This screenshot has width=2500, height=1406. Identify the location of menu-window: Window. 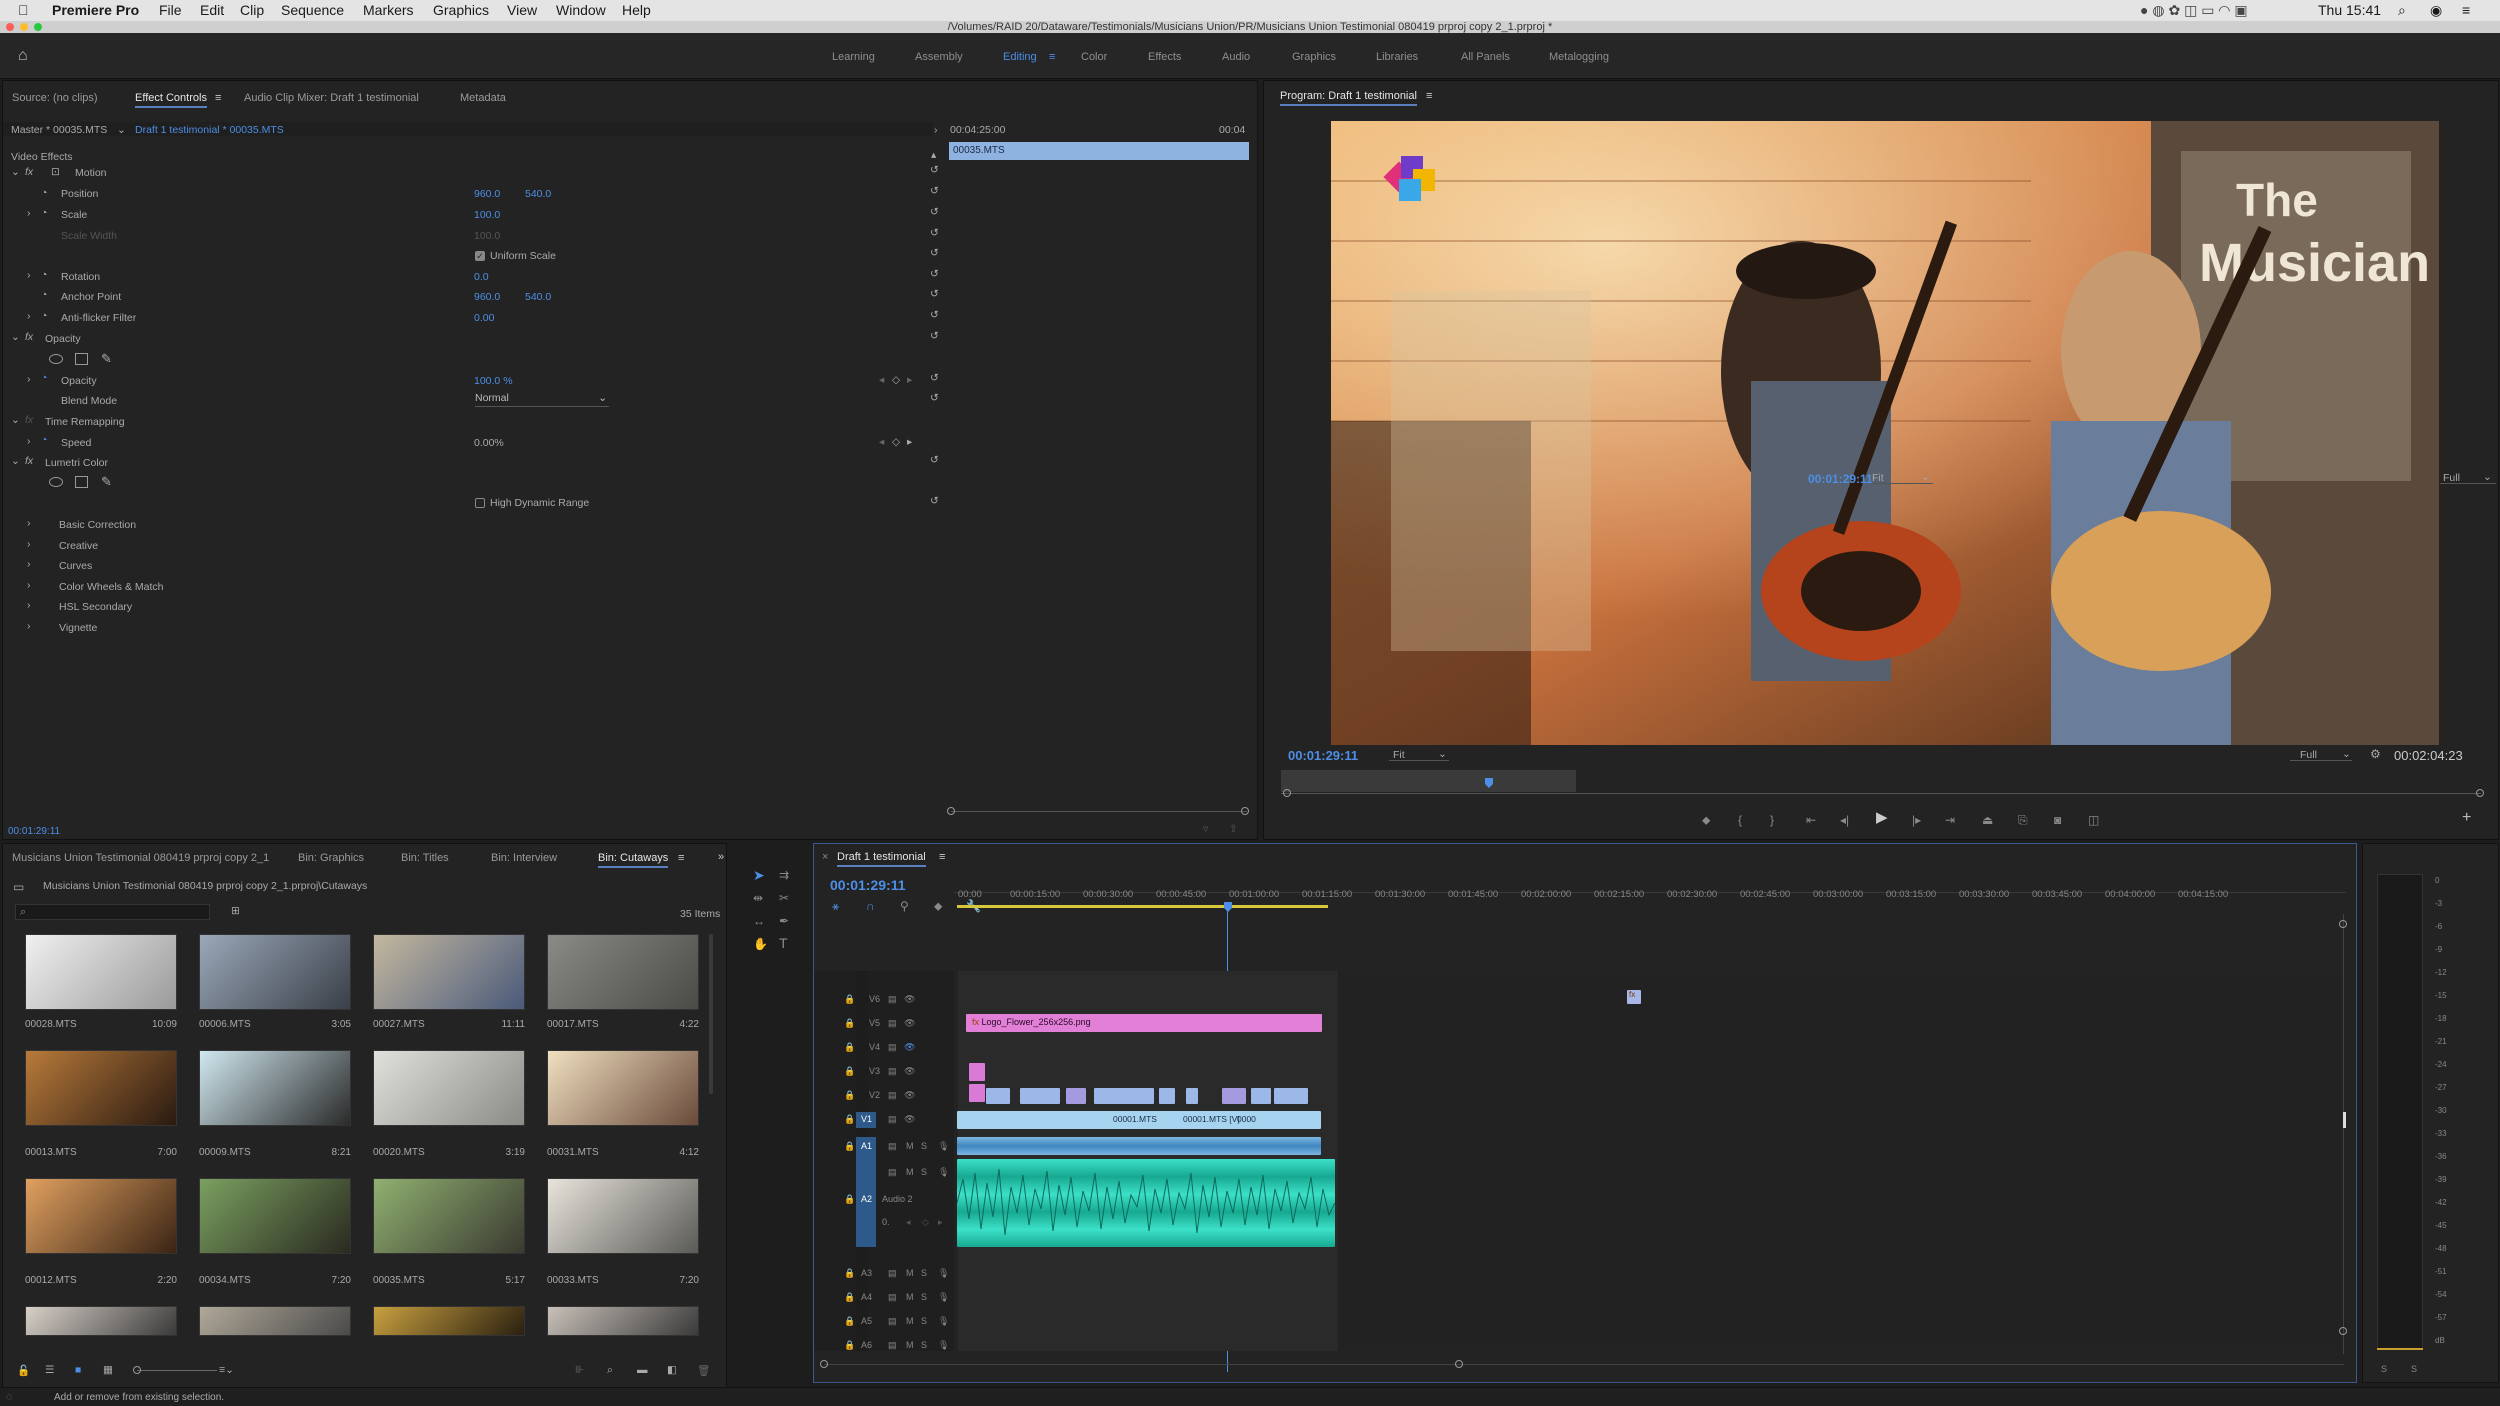
(581, 10).